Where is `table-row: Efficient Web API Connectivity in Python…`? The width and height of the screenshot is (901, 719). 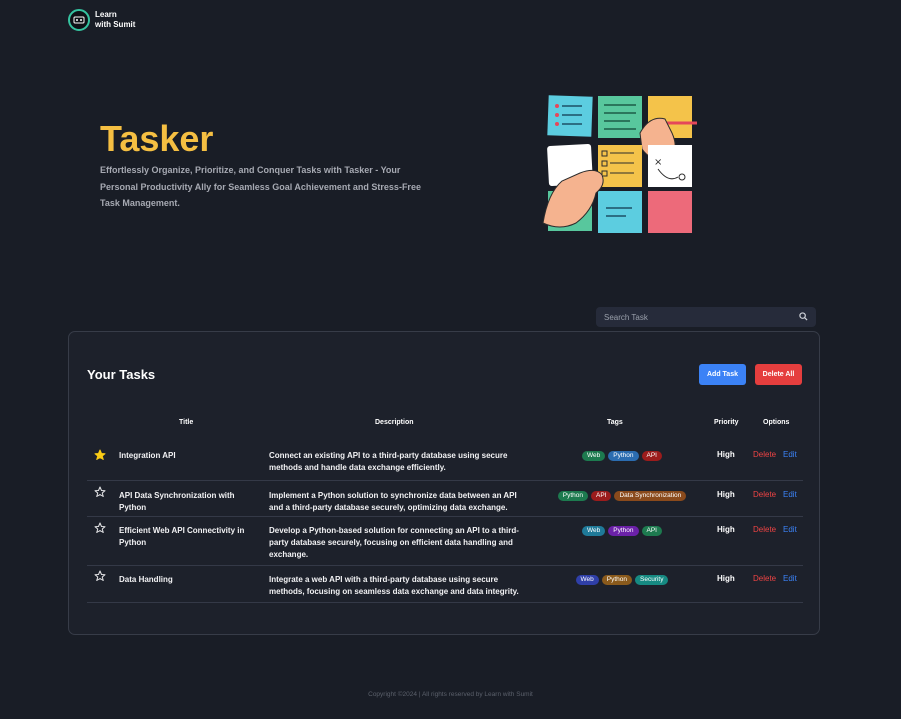
table-row: Efficient Web API Connectivity in Python… is located at coordinates (445, 541).